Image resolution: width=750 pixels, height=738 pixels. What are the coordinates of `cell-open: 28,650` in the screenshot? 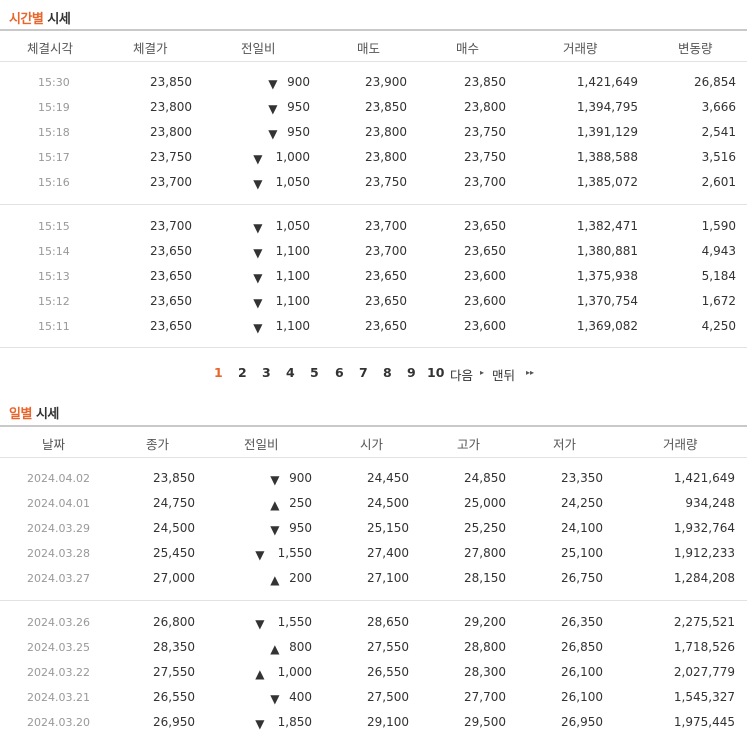 It's located at (388, 622).